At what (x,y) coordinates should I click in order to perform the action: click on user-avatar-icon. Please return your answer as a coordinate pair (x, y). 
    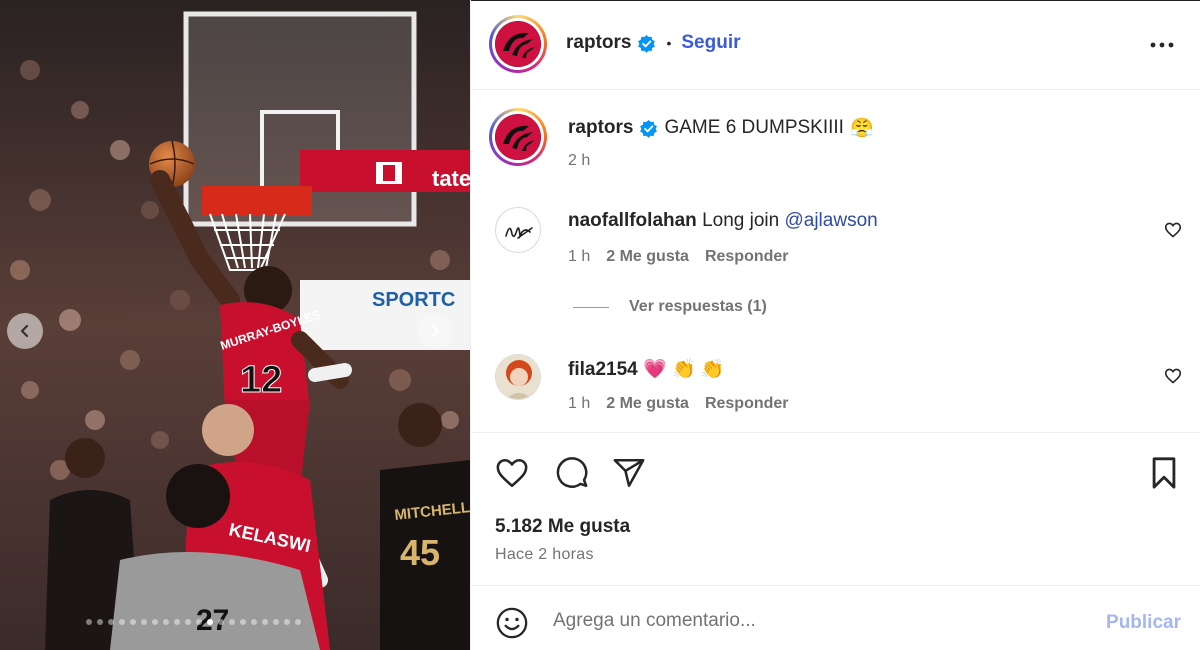
    Looking at the image, I should click on (518, 377).